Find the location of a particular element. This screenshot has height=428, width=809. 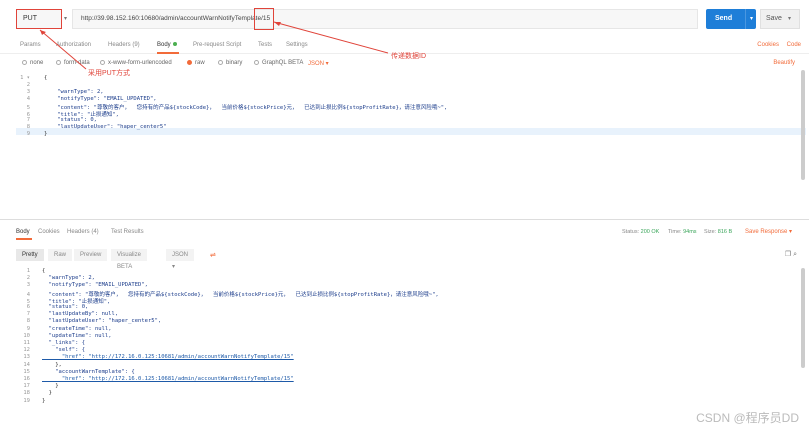

save-response-button: Save Response ▾ is located at coordinates (768, 231).